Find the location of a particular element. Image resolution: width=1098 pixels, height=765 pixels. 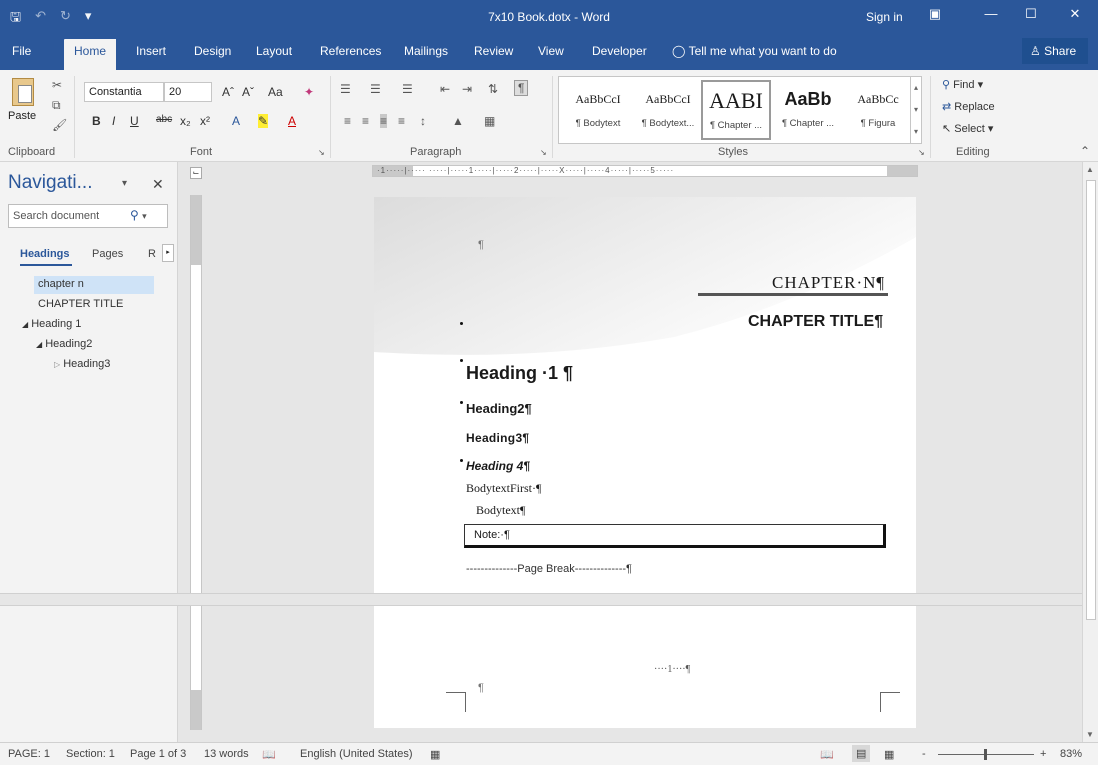

justify-icon: ≡ is located at coordinates (401, 121).